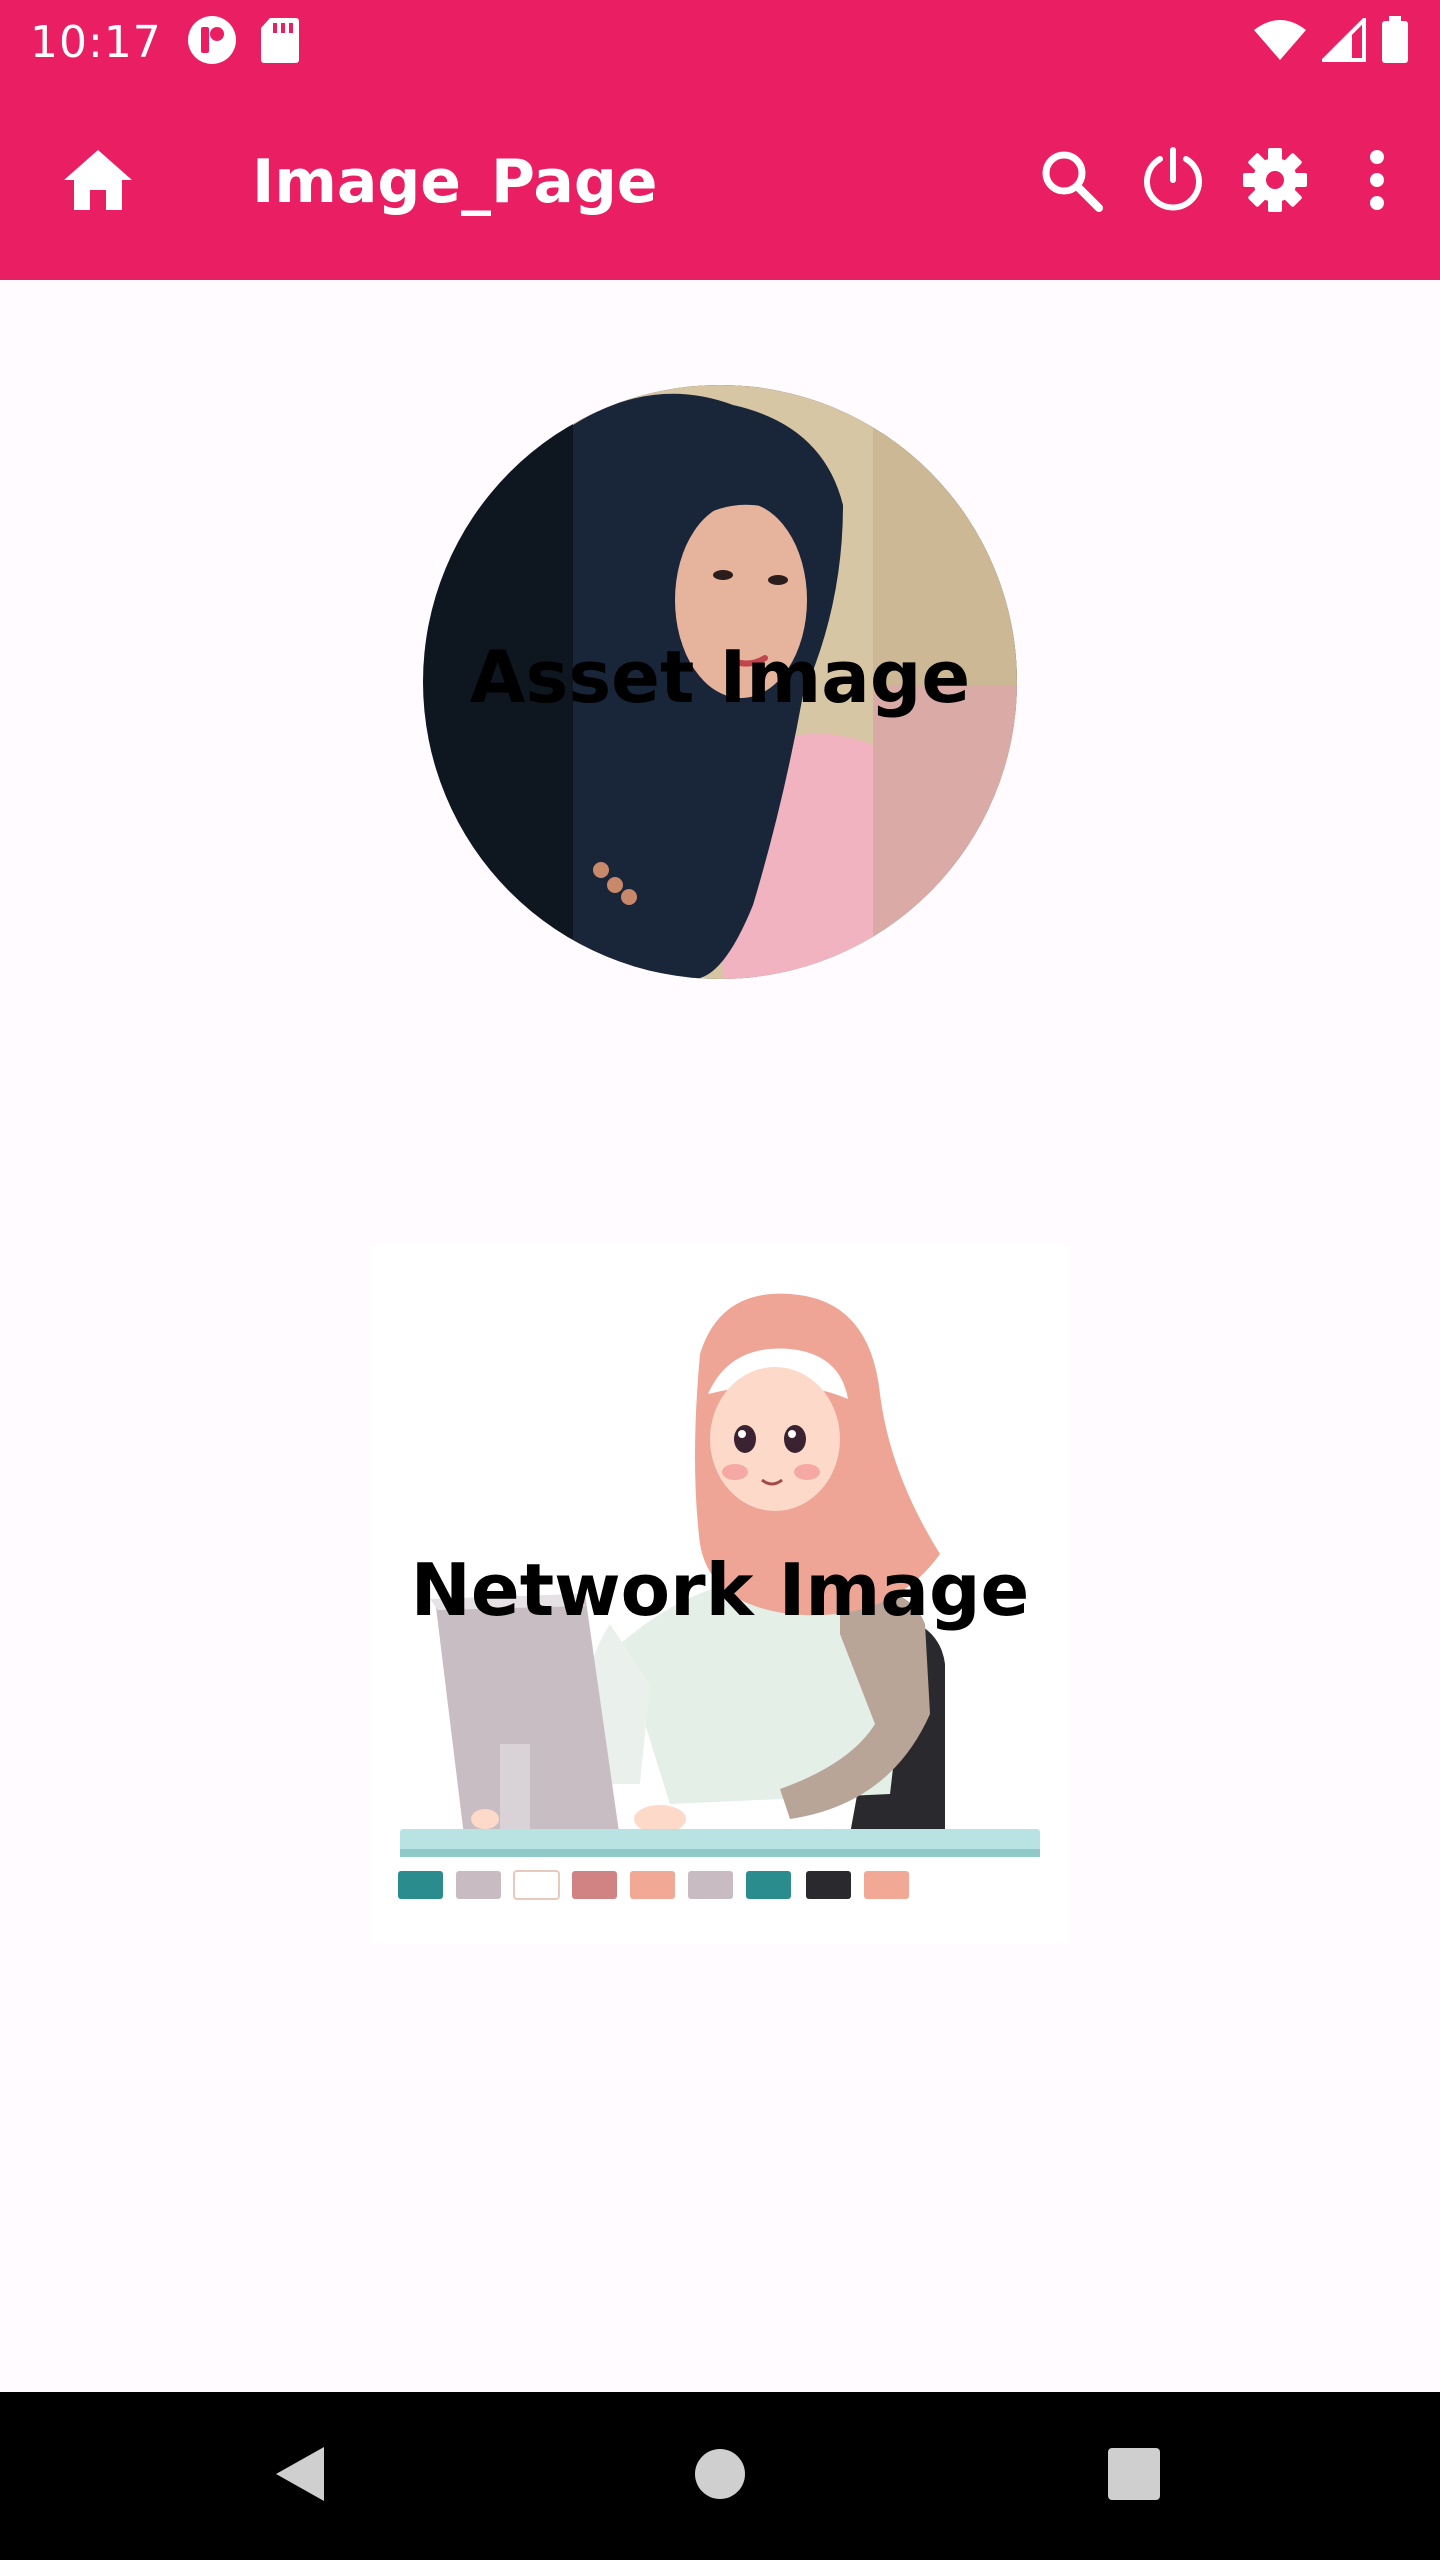 The width and height of the screenshot is (1440, 2560). What do you see at coordinates (455, 182) in the screenshot?
I see `page-title: Image_Page` at bounding box center [455, 182].